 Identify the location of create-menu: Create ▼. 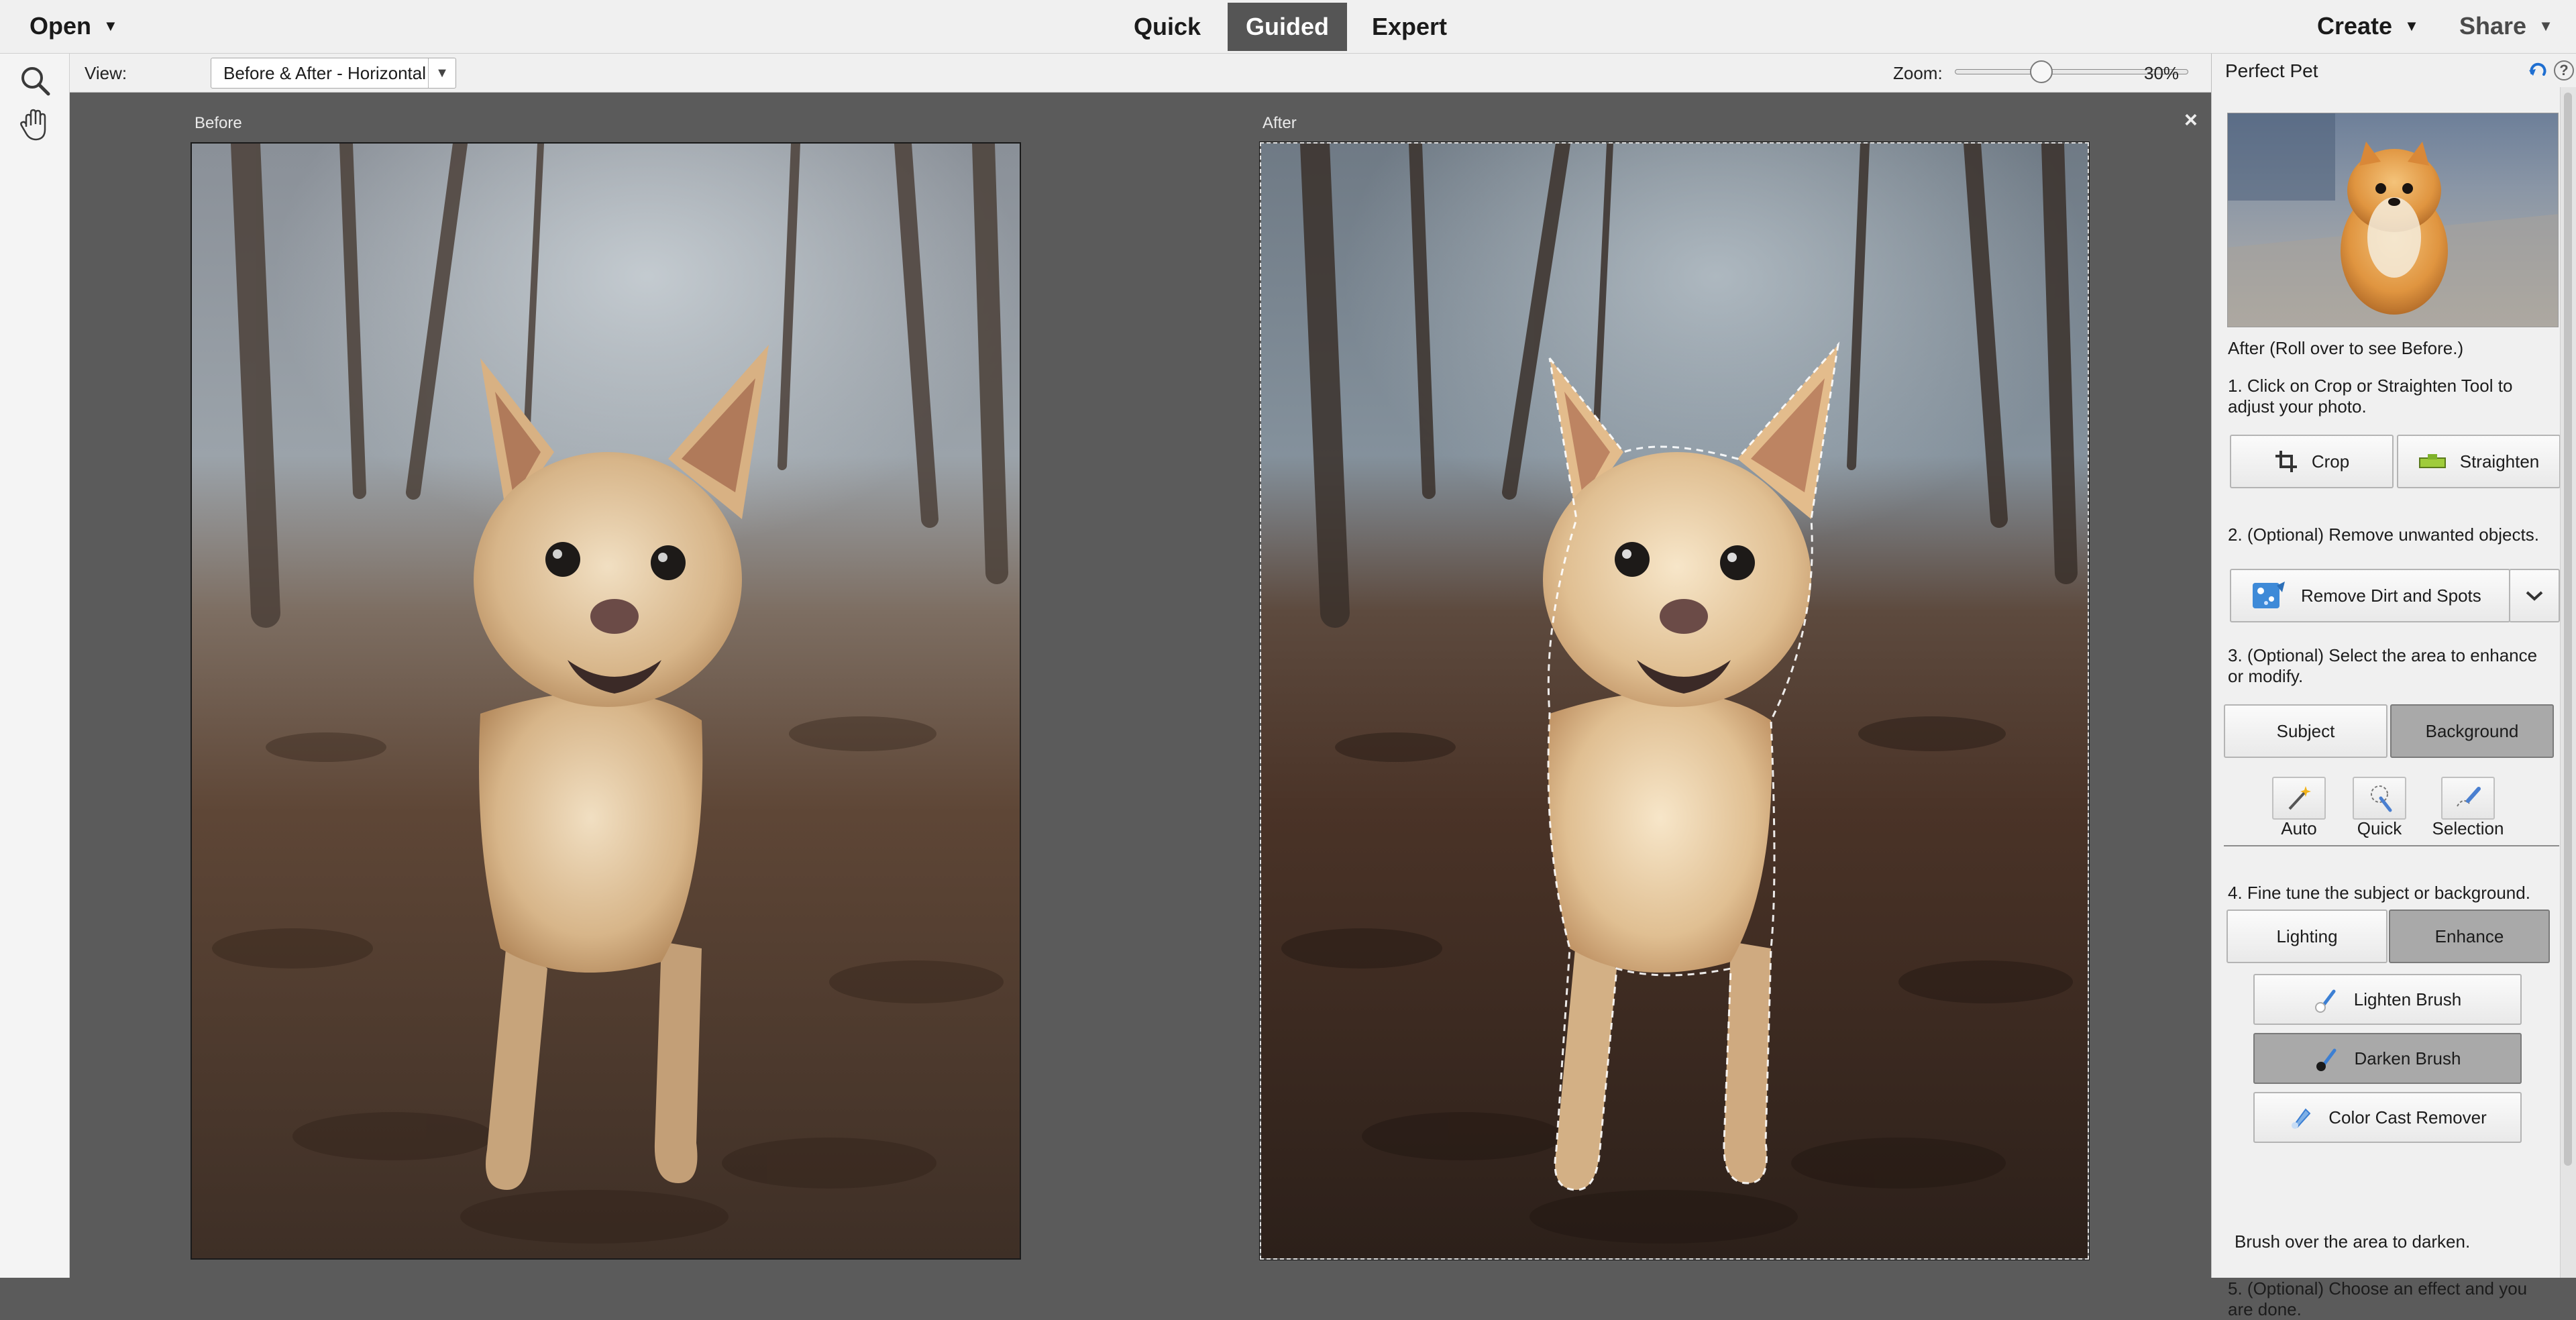
(2368, 26).